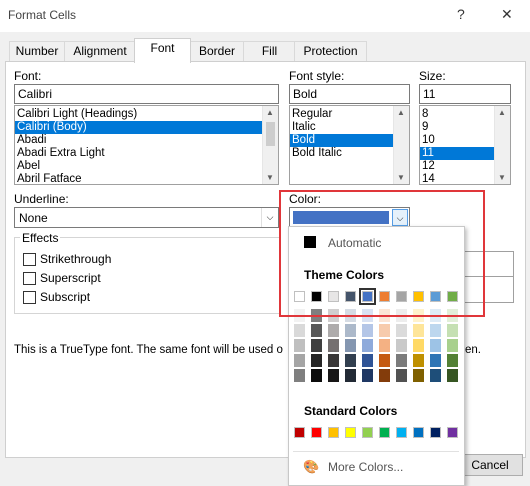 The height and width of the screenshot is (486, 530). Describe the element at coordinates (37, 51) in the screenshot. I see `tab-number: Number` at that location.